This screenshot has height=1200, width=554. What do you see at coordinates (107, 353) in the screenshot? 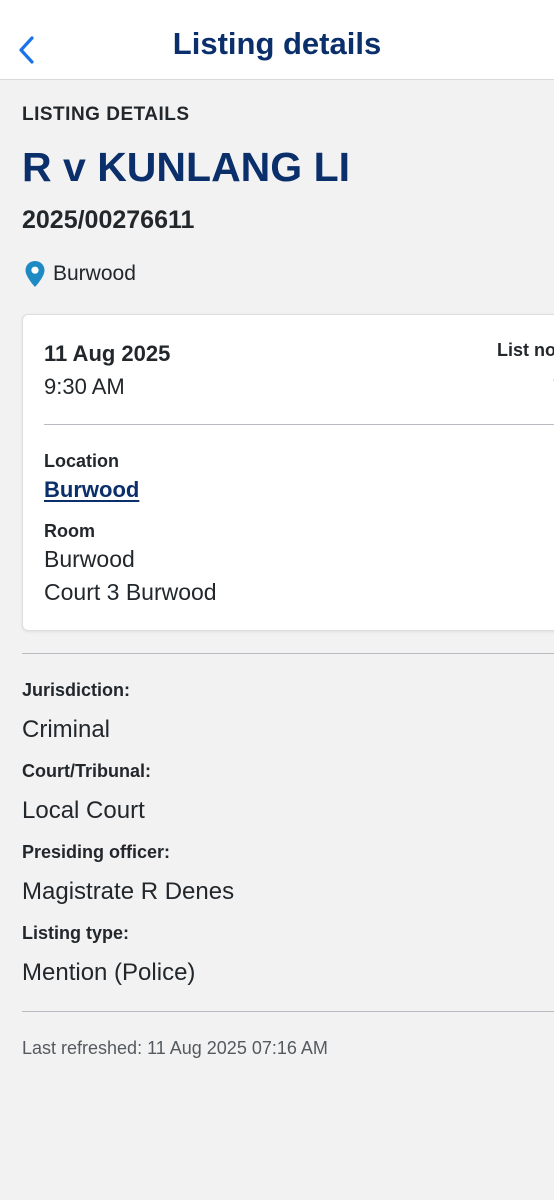
I see `hearing-date: 11 Aug 2025` at bounding box center [107, 353].